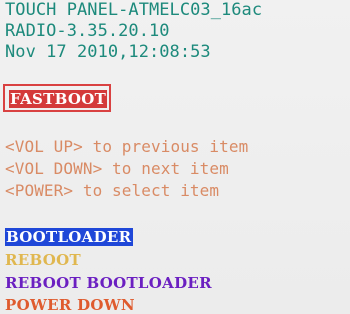  I want to click on fastboot-mode-label: FASTBOOT, so click(58, 99).